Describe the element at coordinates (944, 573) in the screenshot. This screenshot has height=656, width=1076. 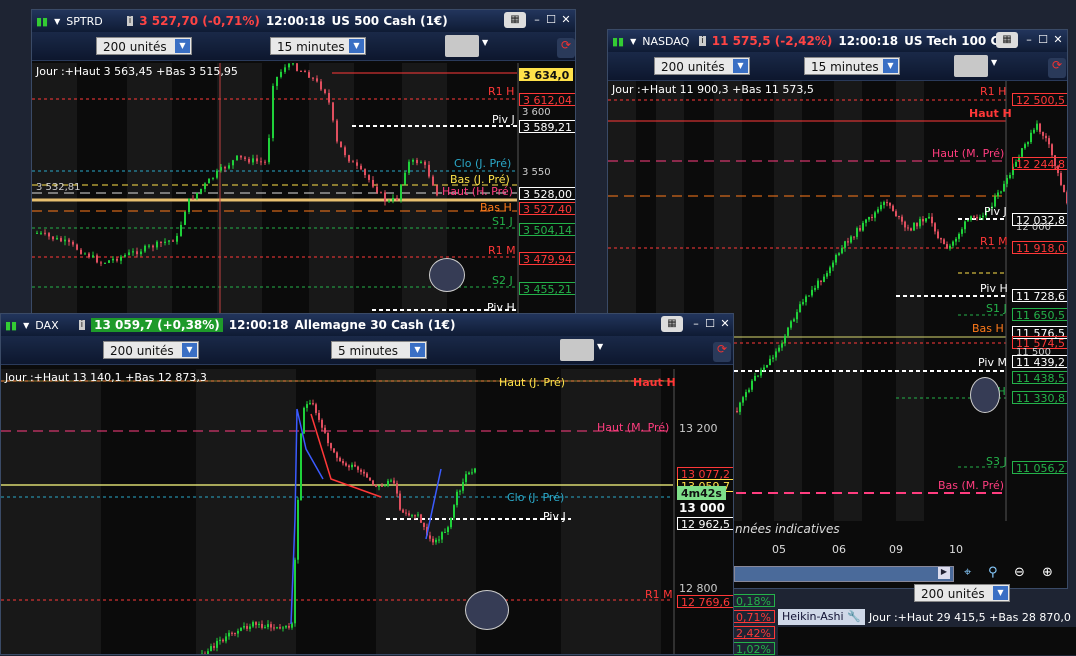
I see `scroll-right-button: ▶` at that location.